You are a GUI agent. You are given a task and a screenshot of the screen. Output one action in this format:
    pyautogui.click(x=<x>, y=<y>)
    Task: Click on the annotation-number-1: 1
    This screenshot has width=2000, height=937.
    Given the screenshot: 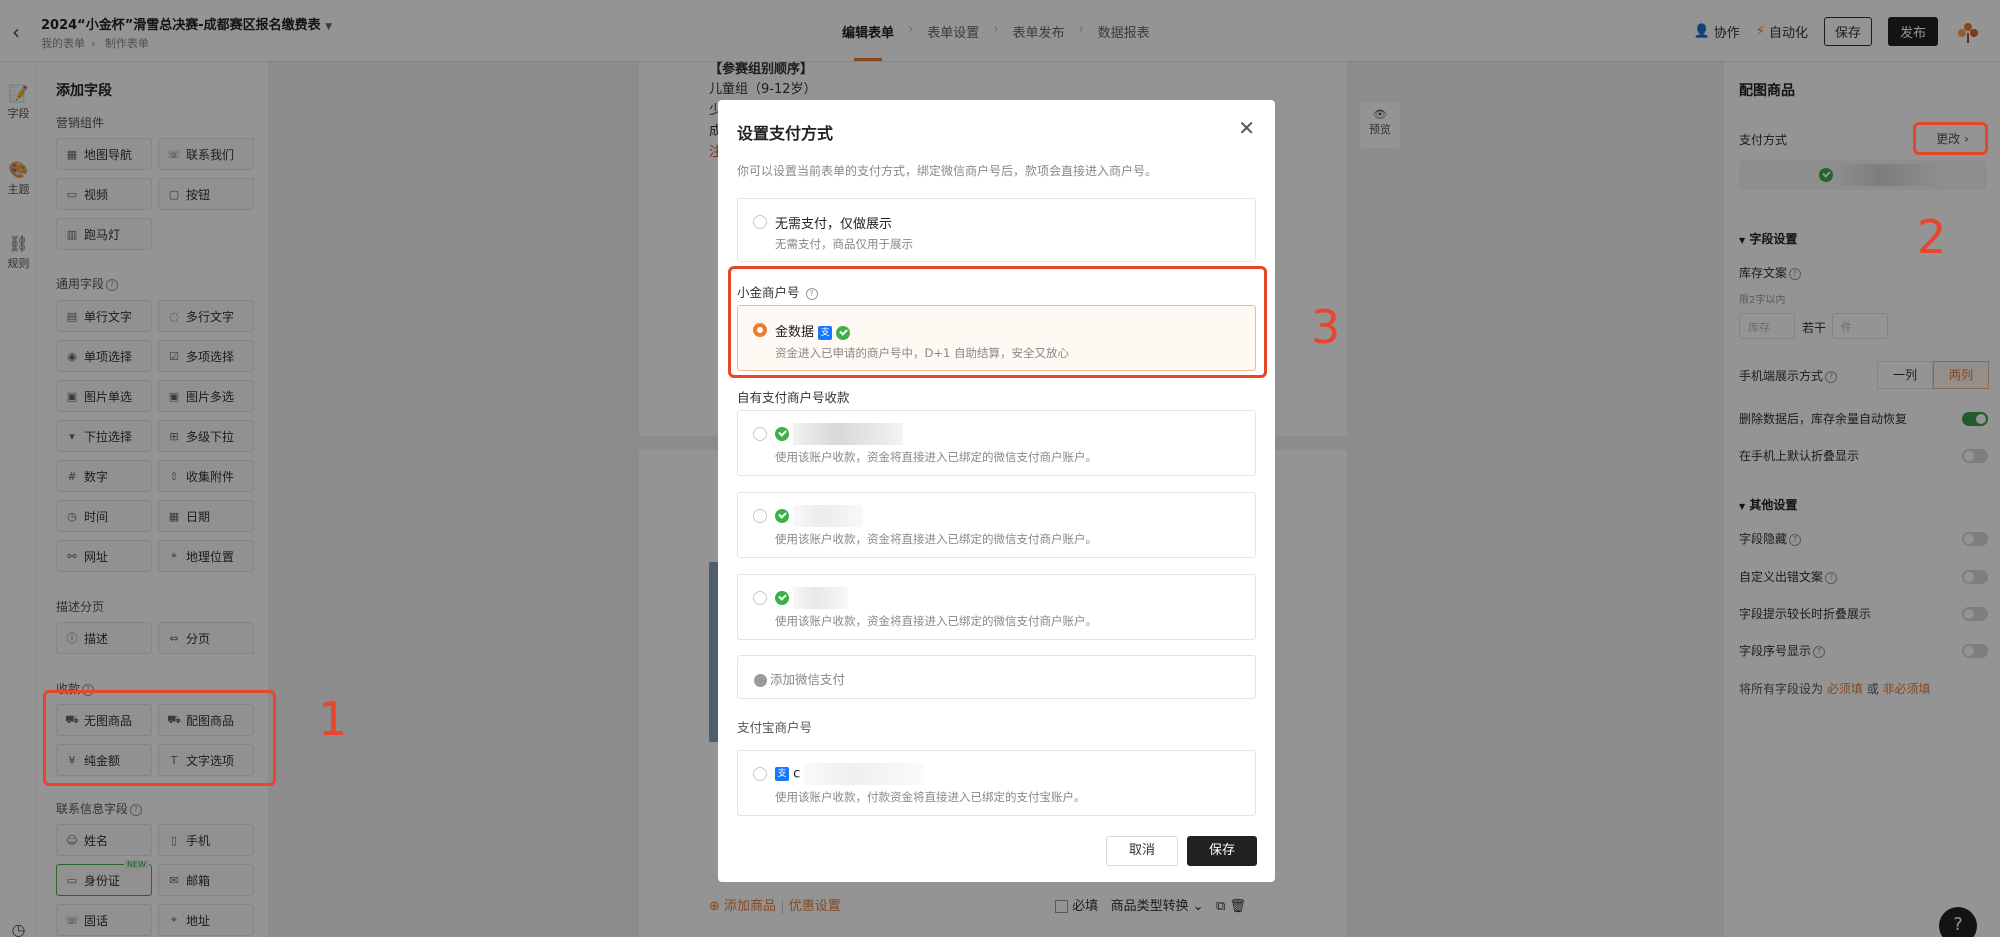 What is the action you would take?
    pyautogui.click(x=333, y=719)
    